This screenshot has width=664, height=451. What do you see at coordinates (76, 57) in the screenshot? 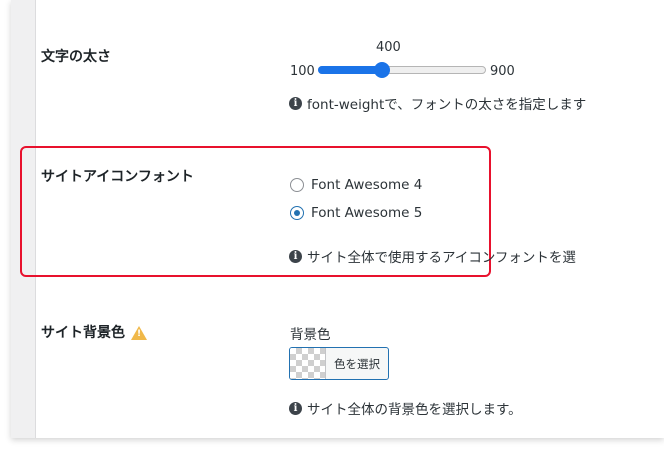
I see `font-weight-label: 文字の太さ` at bounding box center [76, 57].